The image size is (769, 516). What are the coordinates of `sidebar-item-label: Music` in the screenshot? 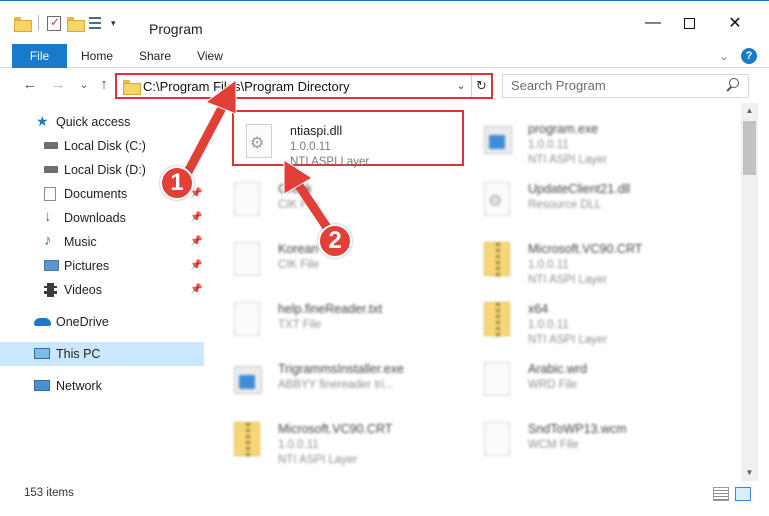 It's located at (80, 242).